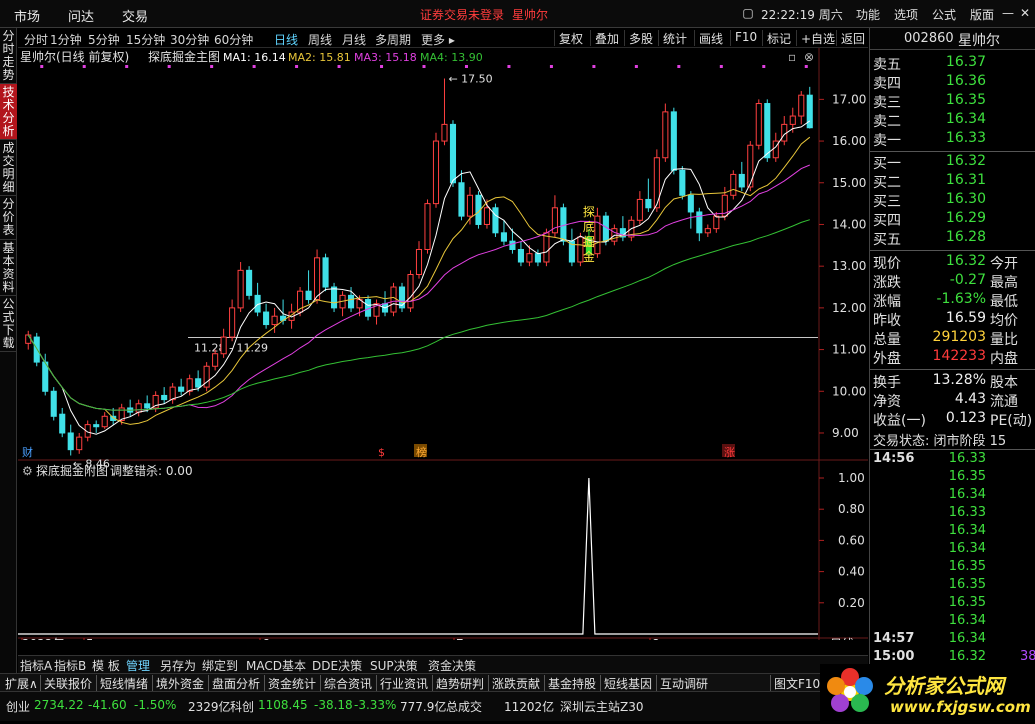 Image resolution: width=1035 pixels, height=724 pixels. I want to click on period-item-5: 60分钟, so click(233, 39).